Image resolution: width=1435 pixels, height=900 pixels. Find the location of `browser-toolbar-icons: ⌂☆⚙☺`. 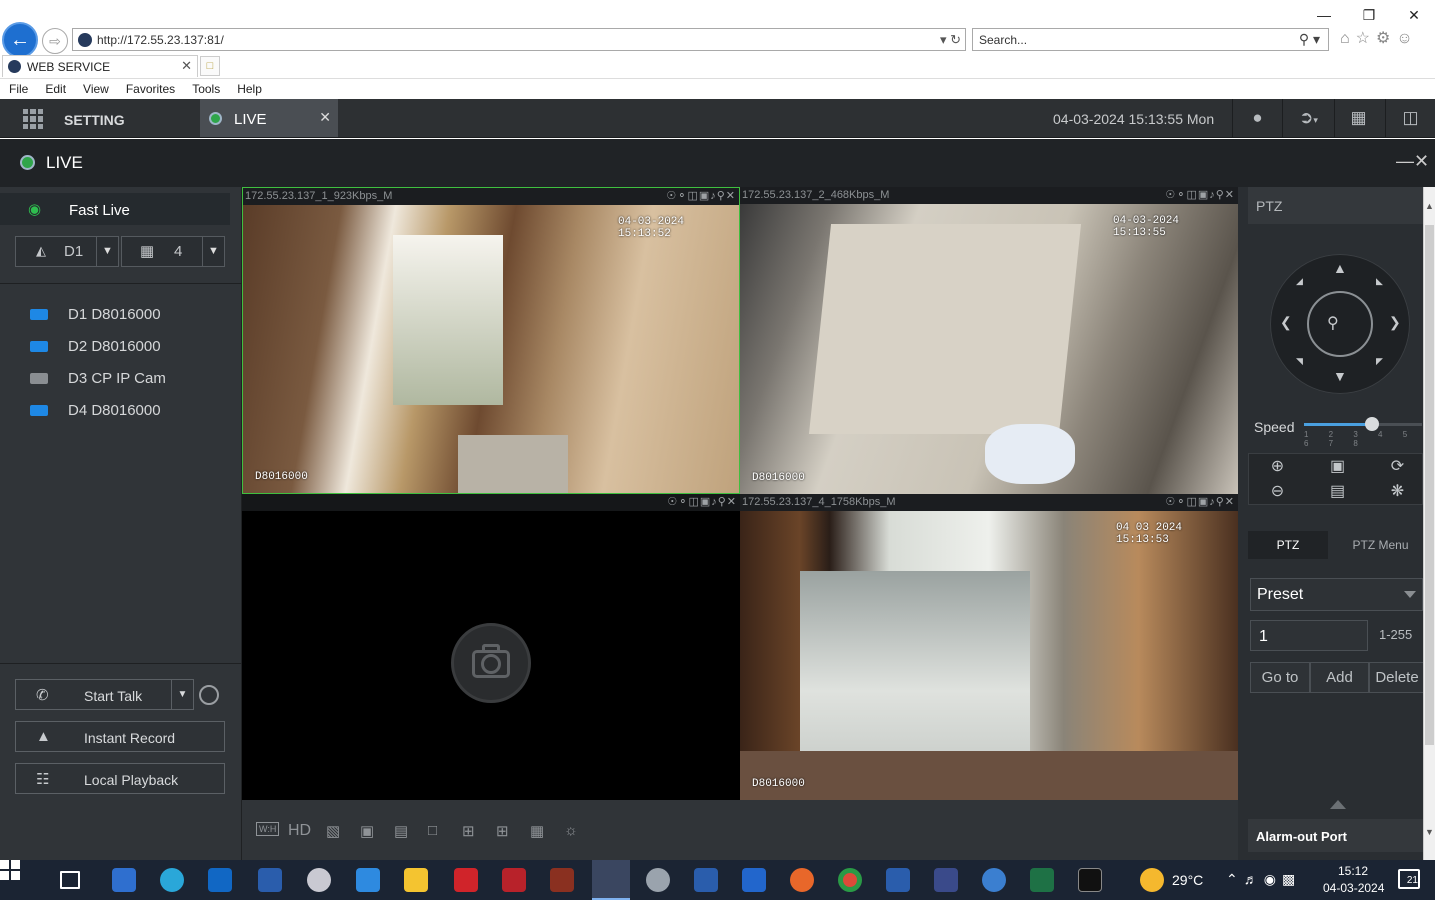

browser-toolbar-icons: ⌂☆⚙☺ is located at coordinates (1379, 38).